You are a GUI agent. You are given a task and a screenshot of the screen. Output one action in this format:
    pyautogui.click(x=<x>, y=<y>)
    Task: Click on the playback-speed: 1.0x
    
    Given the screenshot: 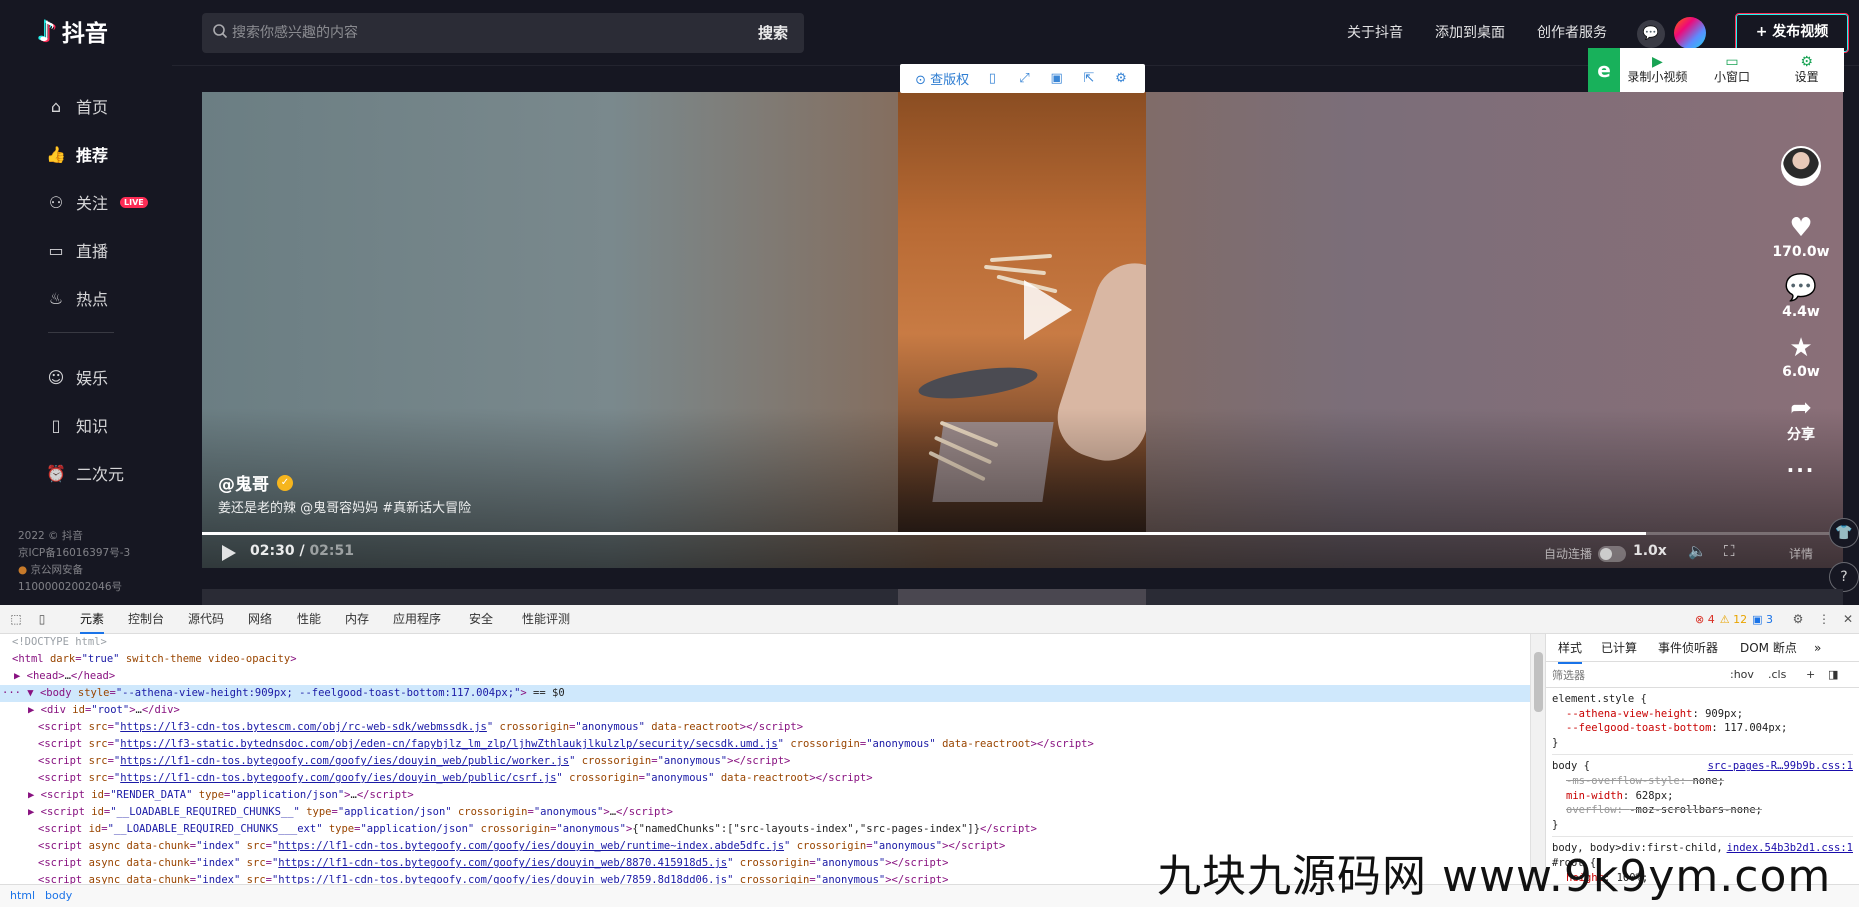 What is the action you would take?
    pyautogui.click(x=1650, y=551)
    